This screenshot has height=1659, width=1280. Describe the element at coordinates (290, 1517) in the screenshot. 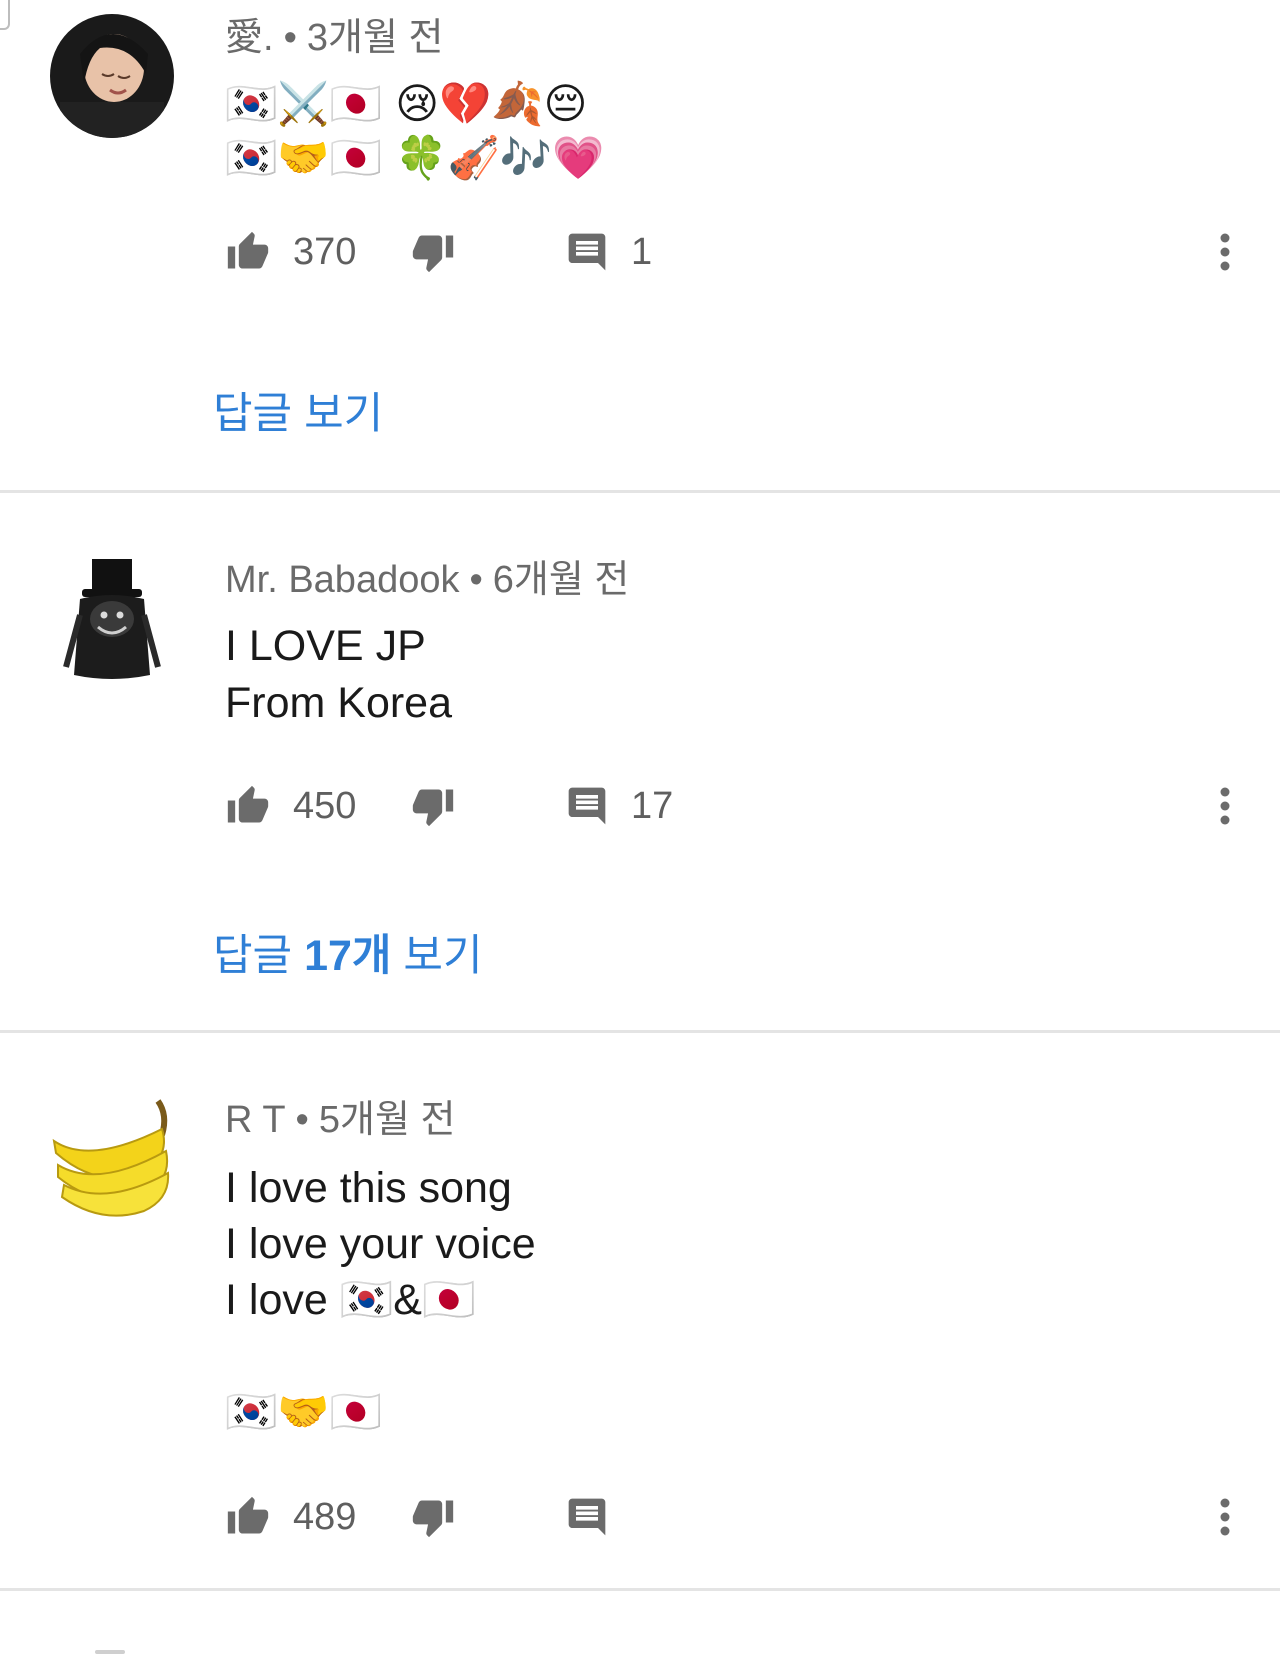

I see `like-button: 489` at that location.